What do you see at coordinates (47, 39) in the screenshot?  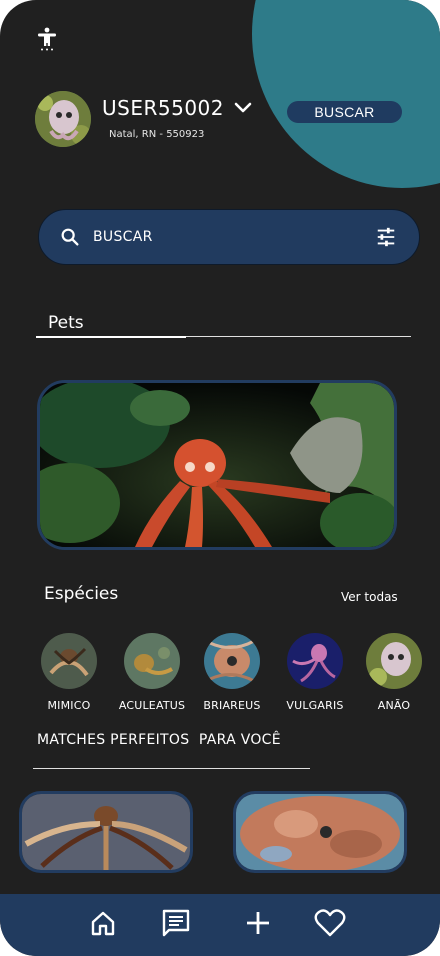 I see `accessibility-icon` at bounding box center [47, 39].